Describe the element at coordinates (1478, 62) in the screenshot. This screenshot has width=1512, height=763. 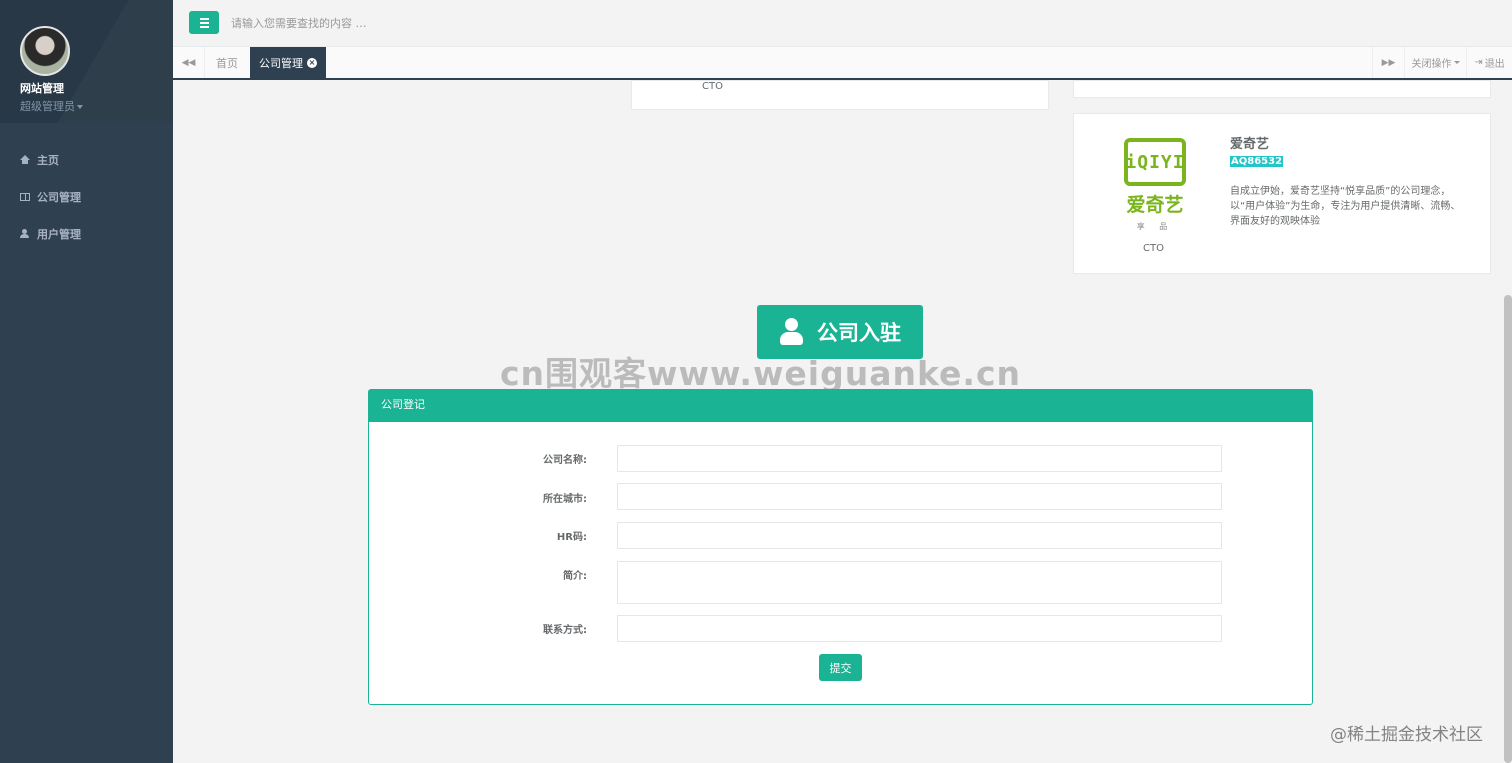
I see `sign-out-icon: ⇥` at that location.